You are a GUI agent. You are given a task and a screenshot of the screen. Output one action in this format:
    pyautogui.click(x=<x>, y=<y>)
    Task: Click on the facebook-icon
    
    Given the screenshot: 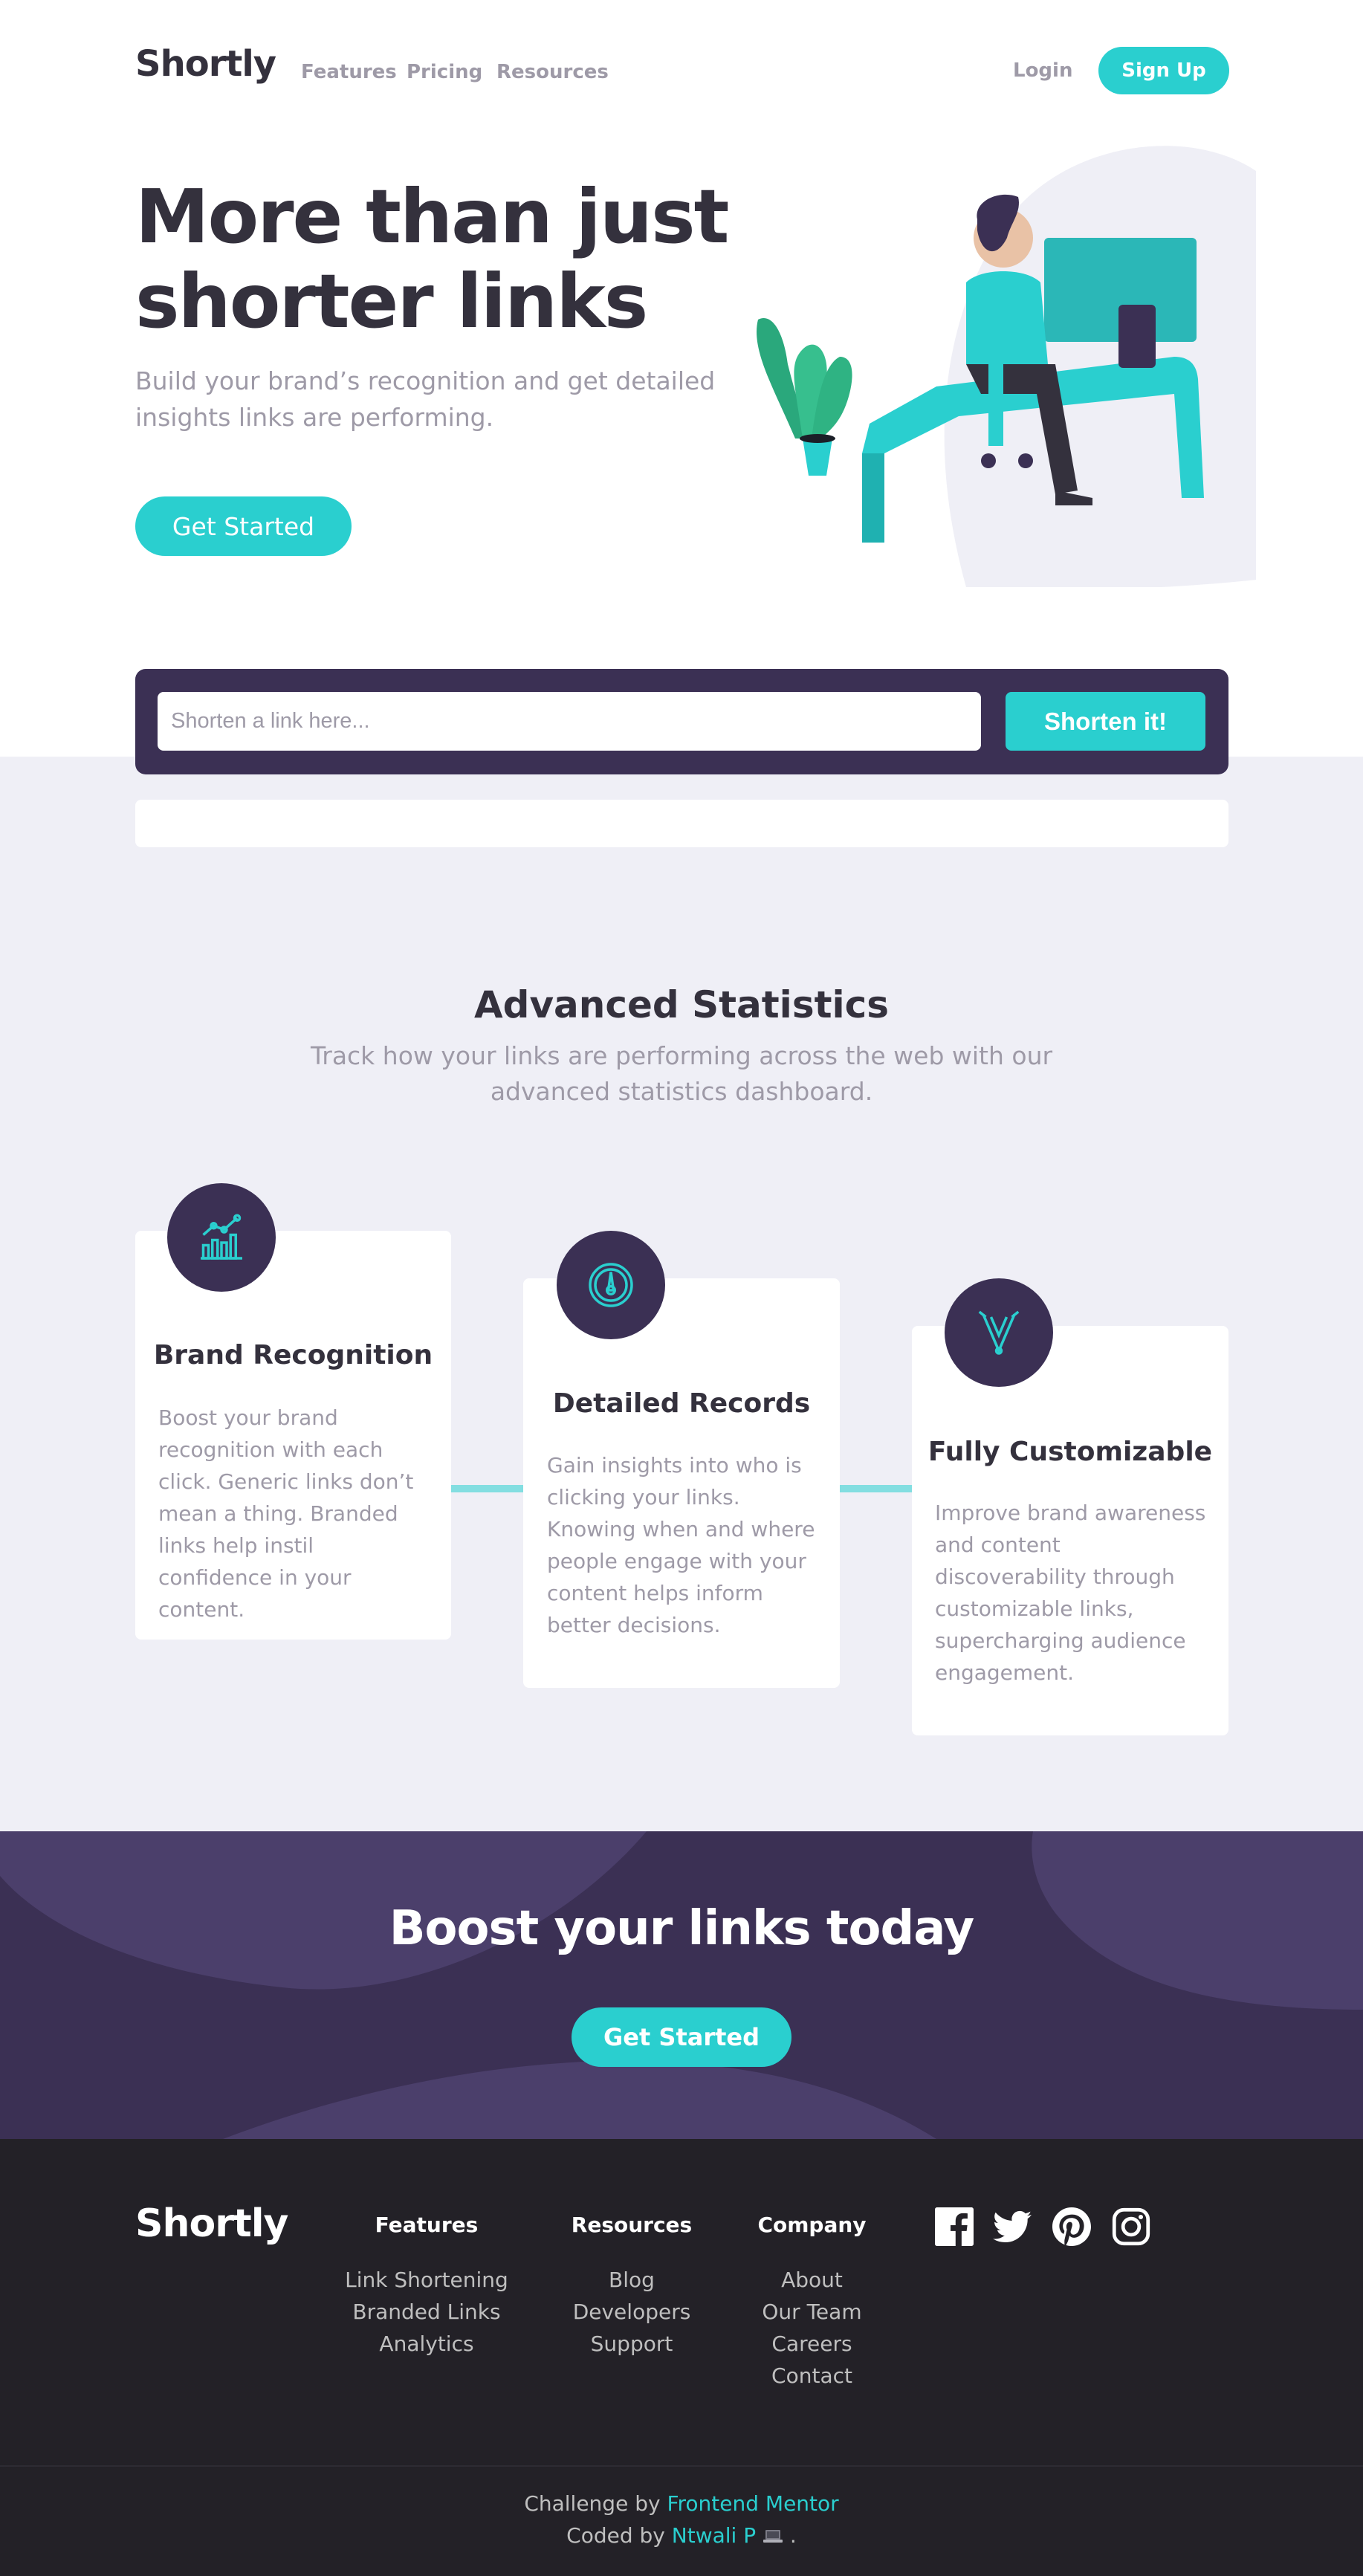 What is the action you would take?
    pyautogui.click(x=954, y=2226)
    